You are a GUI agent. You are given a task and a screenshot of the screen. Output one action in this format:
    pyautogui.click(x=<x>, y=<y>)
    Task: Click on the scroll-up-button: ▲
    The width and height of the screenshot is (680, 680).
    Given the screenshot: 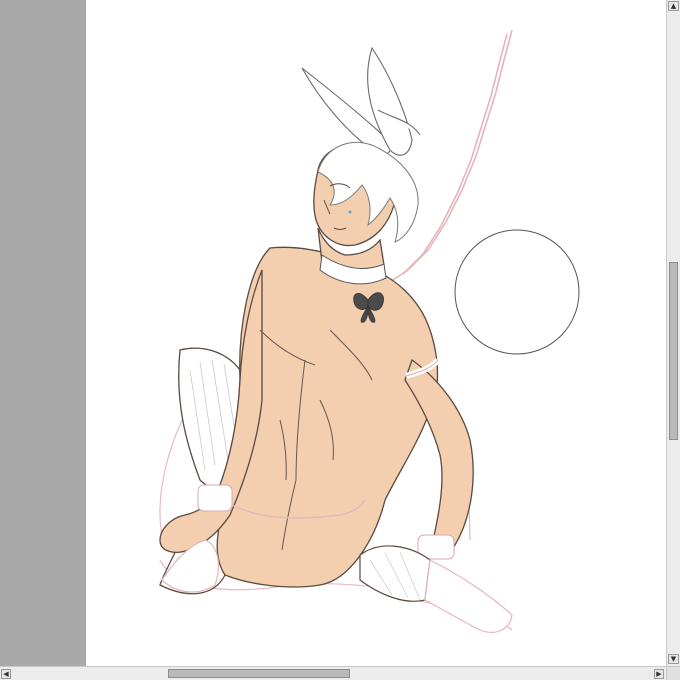 What is the action you would take?
    pyautogui.click(x=673, y=6)
    